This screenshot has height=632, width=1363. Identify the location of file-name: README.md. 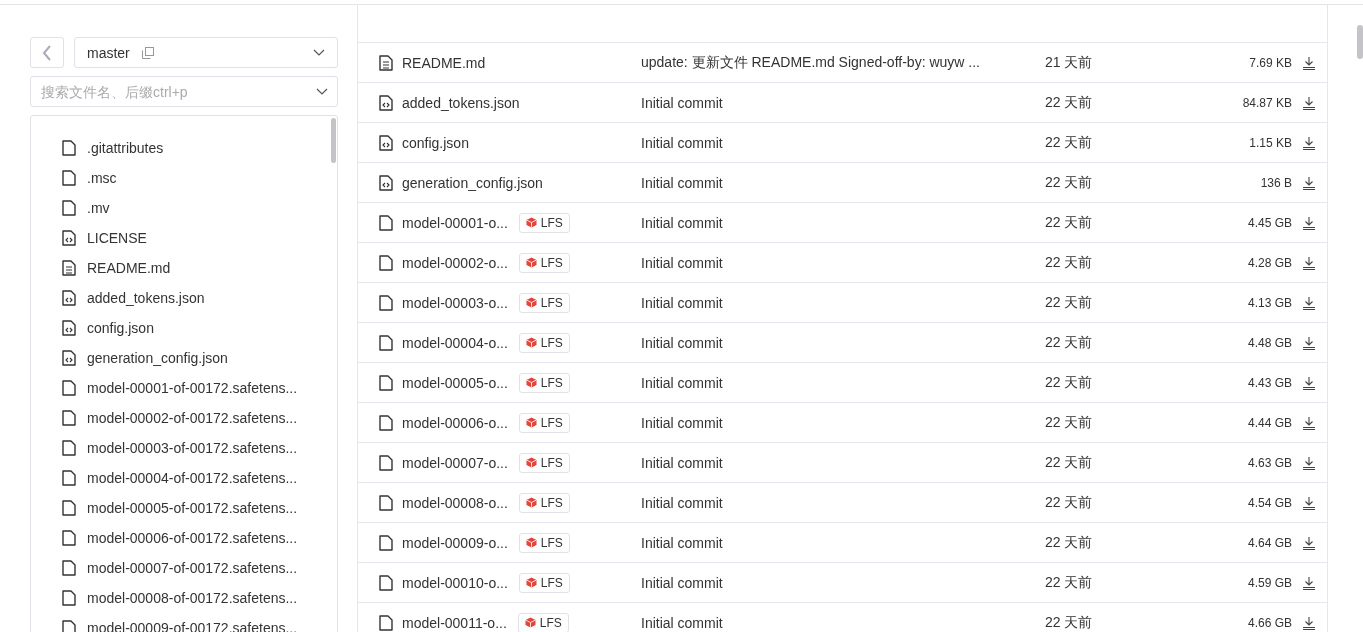
(444, 62).